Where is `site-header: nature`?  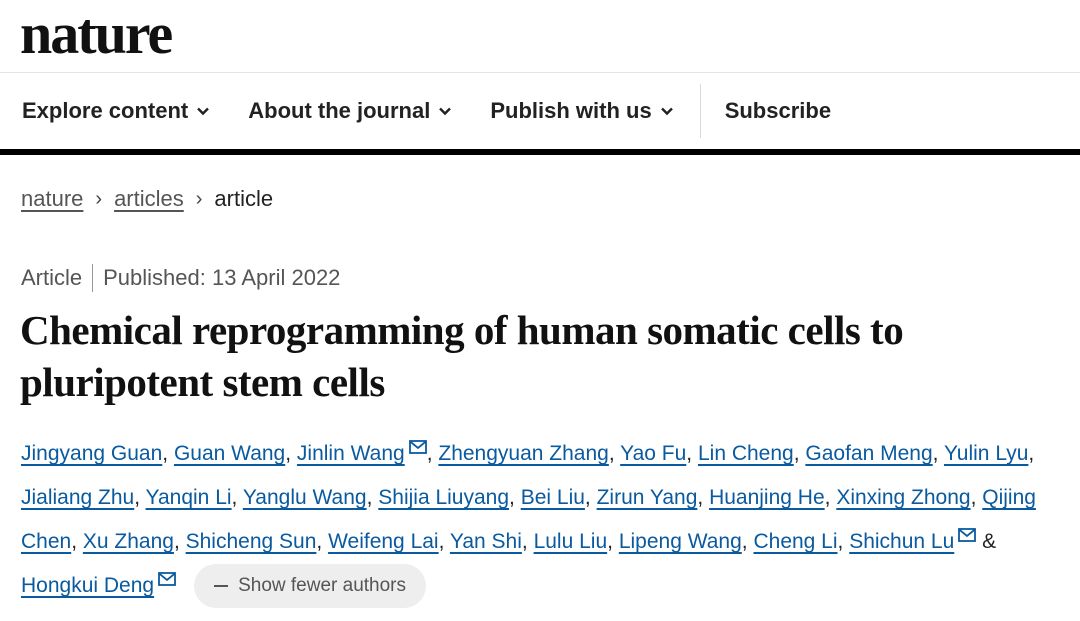 site-header: nature is located at coordinates (540, 36).